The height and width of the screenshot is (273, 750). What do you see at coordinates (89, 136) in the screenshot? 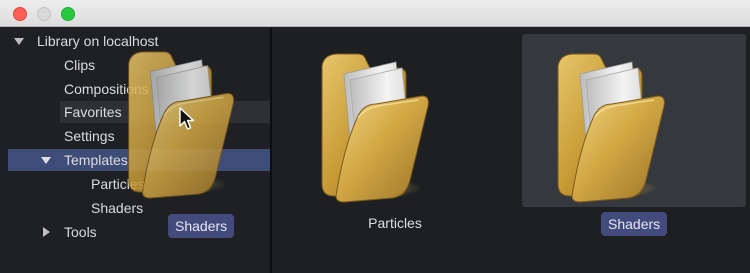
I see `sidebar-item-label: Settings` at bounding box center [89, 136].